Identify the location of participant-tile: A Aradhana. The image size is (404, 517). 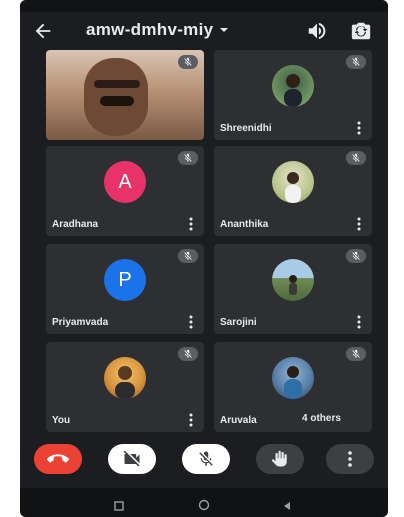
(125, 191).